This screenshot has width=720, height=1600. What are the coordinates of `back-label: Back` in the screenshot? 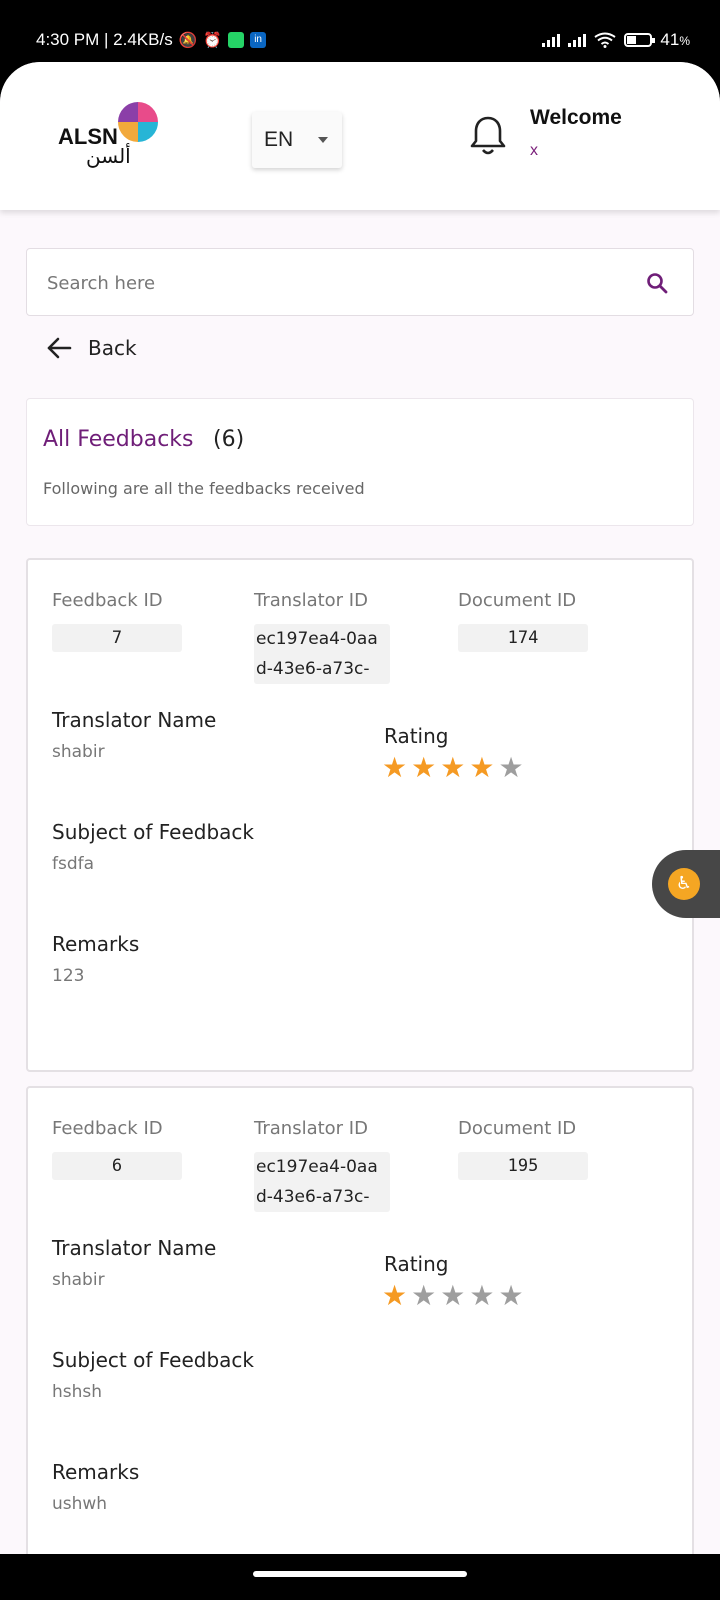 It's located at (112, 348).